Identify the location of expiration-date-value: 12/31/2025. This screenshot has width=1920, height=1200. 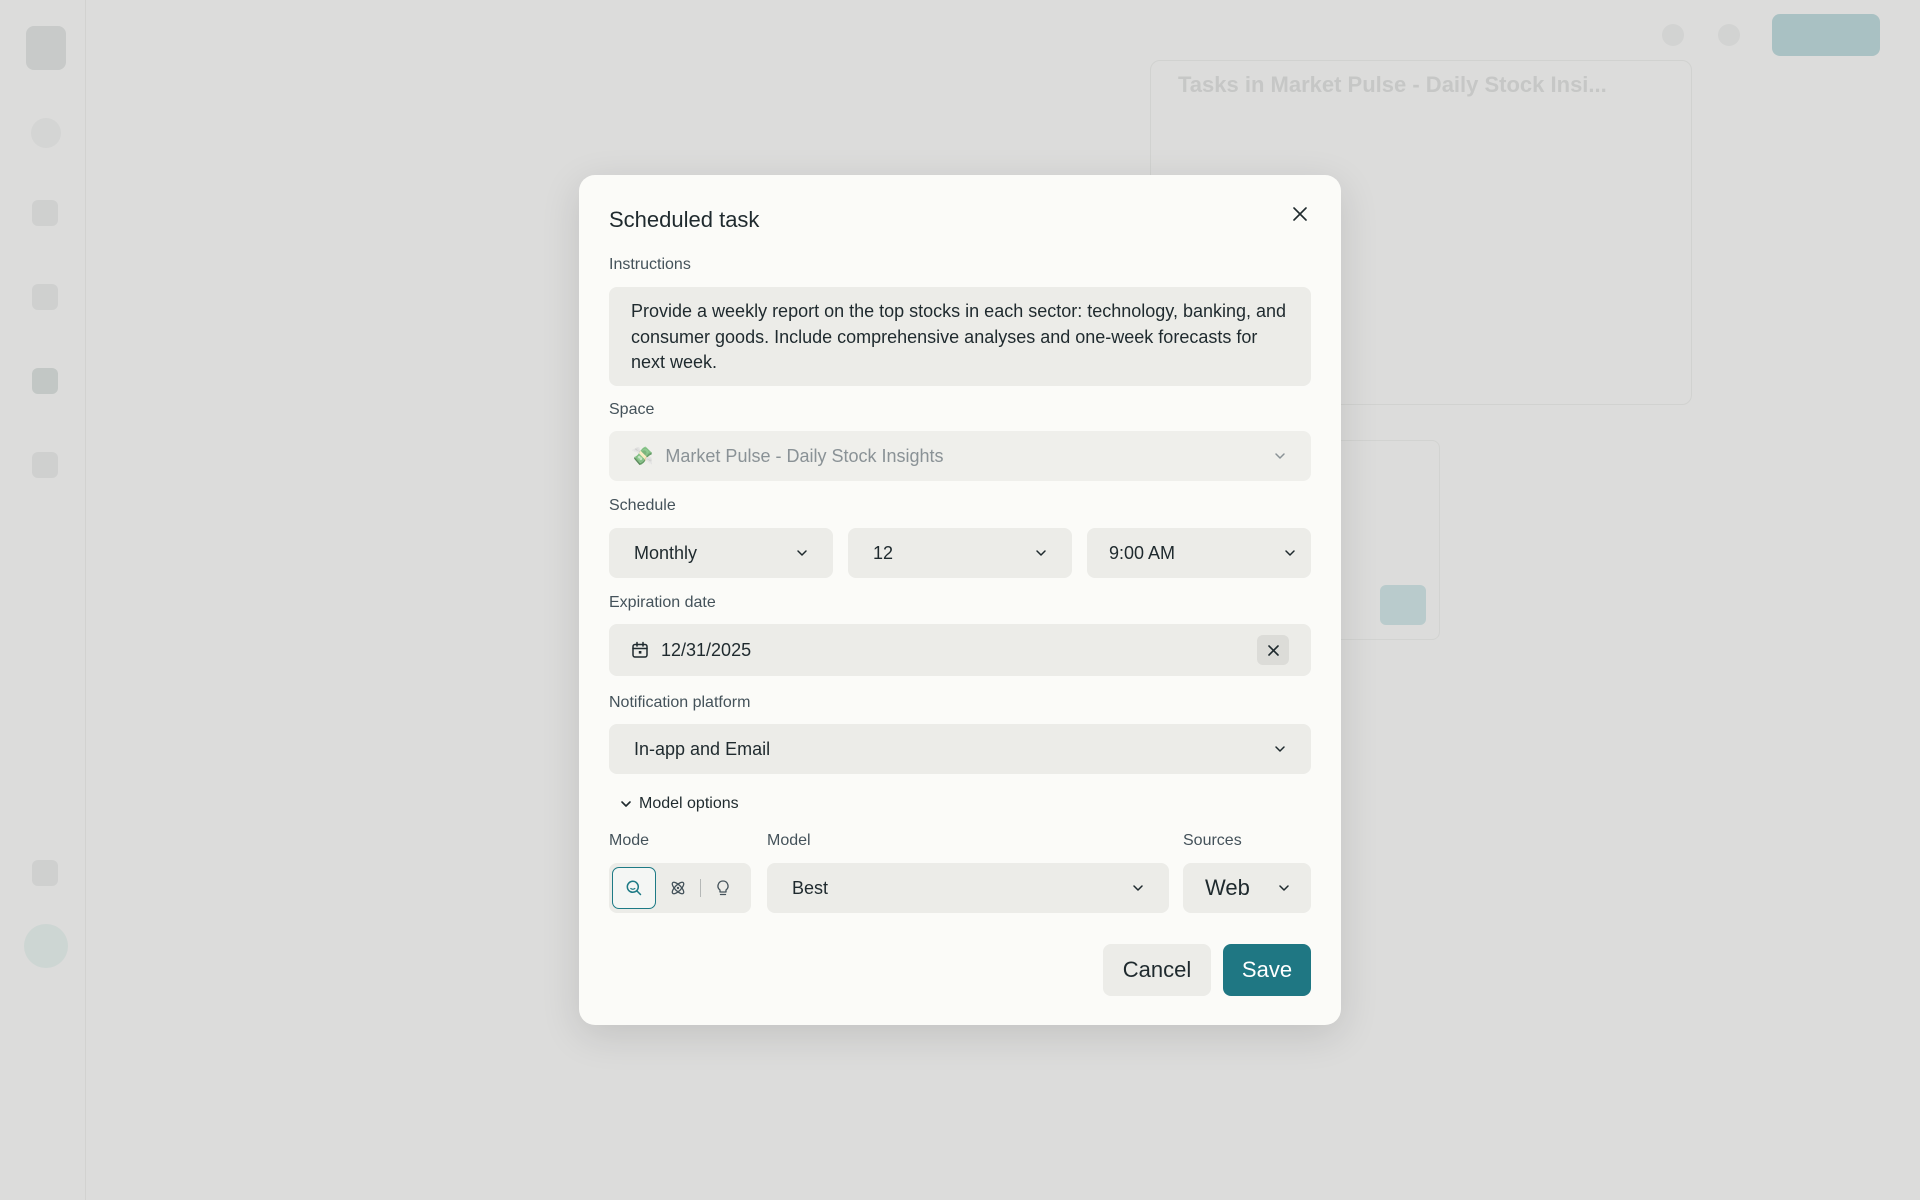
(706, 649).